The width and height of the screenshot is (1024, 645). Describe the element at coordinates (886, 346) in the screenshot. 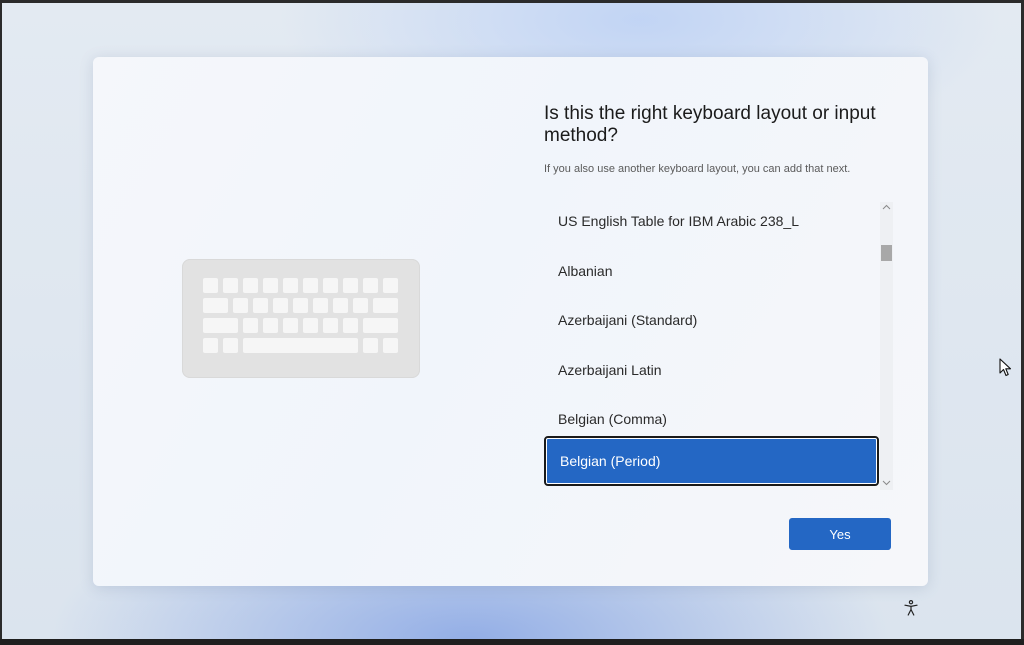

I see `list-scrollbar` at that location.